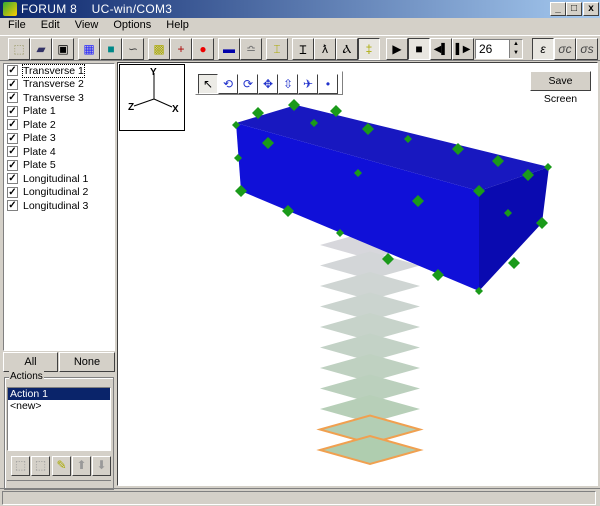 This screenshot has height=506, width=600. What do you see at coordinates (56, 178) in the screenshot?
I see `layer-label: Longitudinal 1` at bounding box center [56, 178].